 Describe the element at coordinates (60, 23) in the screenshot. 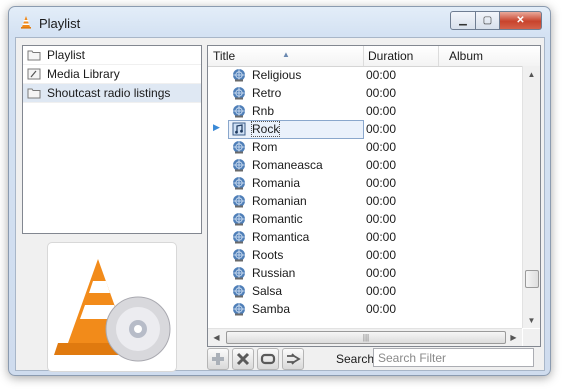

I see `window-title: Playlist` at that location.